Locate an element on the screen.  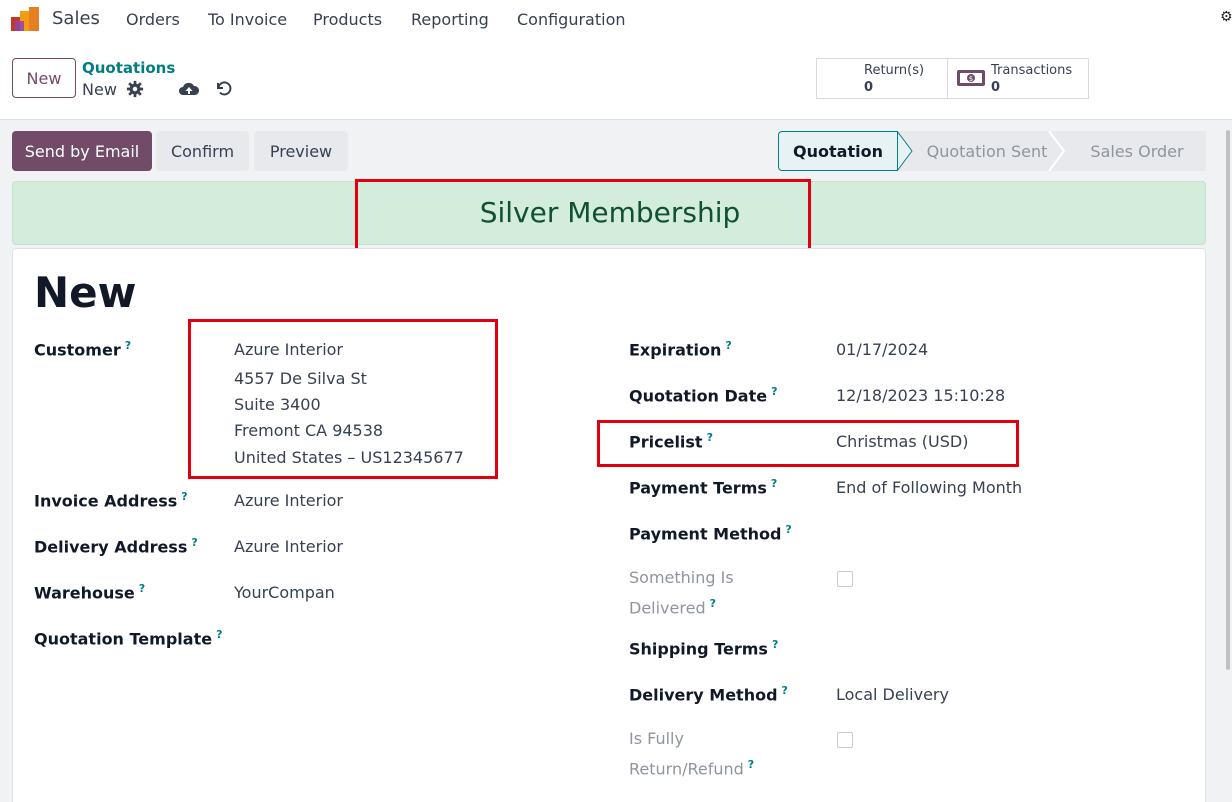
payment-method-label: Payment Method? is located at coordinates (710, 533).